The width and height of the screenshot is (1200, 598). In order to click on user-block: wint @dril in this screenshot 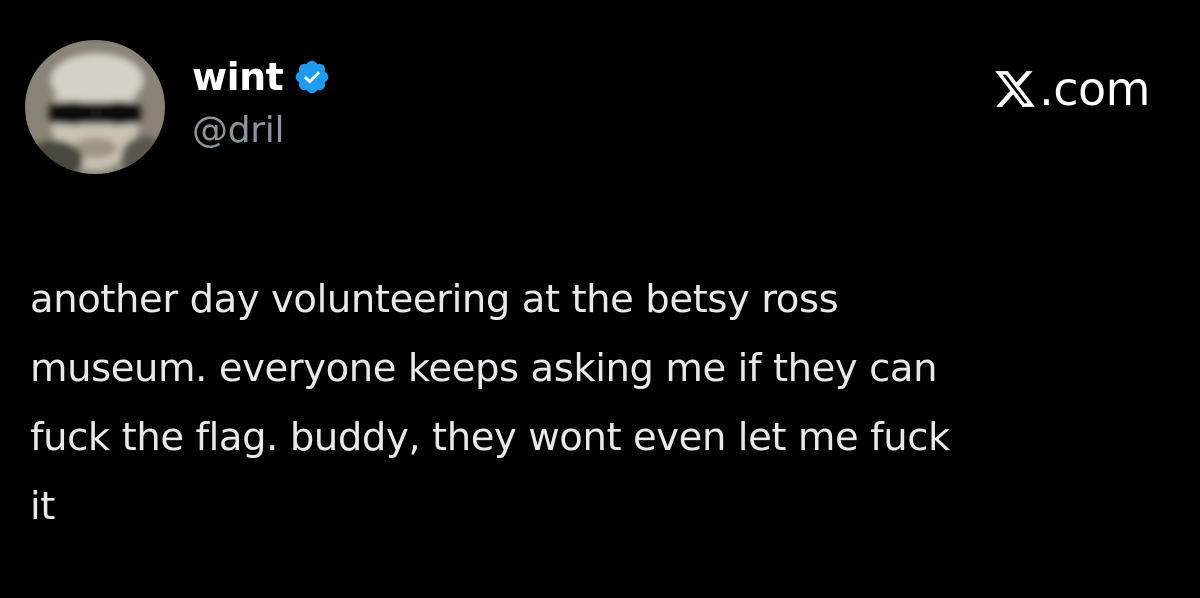, I will do `click(261, 101)`.